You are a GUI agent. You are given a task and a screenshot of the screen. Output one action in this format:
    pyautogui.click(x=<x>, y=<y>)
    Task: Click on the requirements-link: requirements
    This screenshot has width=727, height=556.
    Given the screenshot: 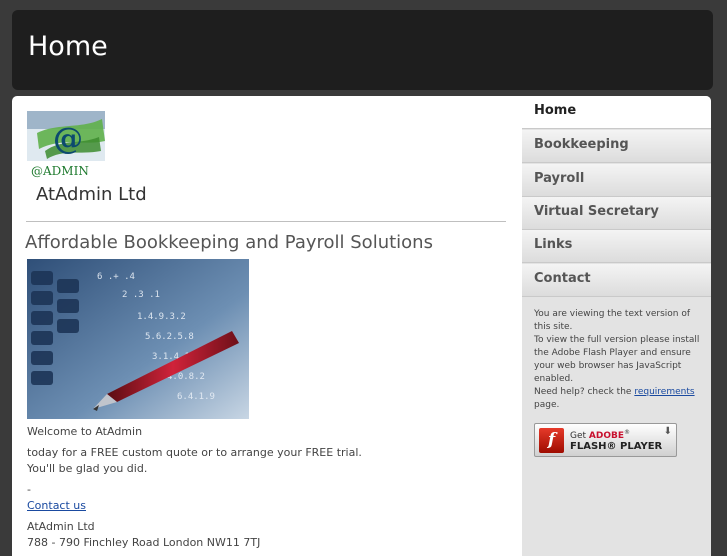 What is the action you would take?
    pyautogui.click(x=664, y=392)
    